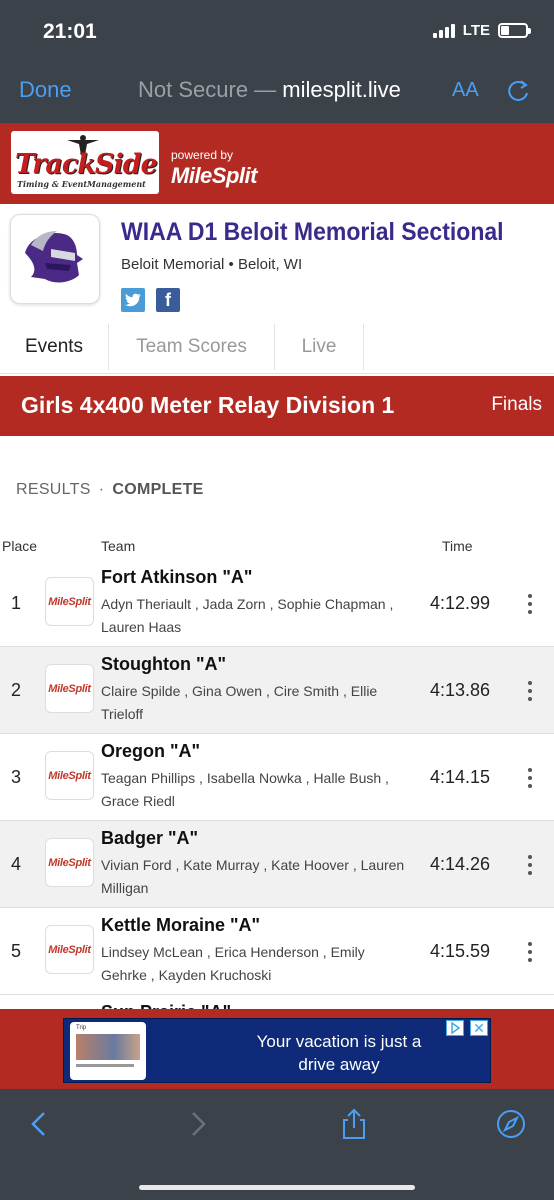 This screenshot has width=554, height=1200. I want to click on row-time: 4:14.26, so click(460, 864).